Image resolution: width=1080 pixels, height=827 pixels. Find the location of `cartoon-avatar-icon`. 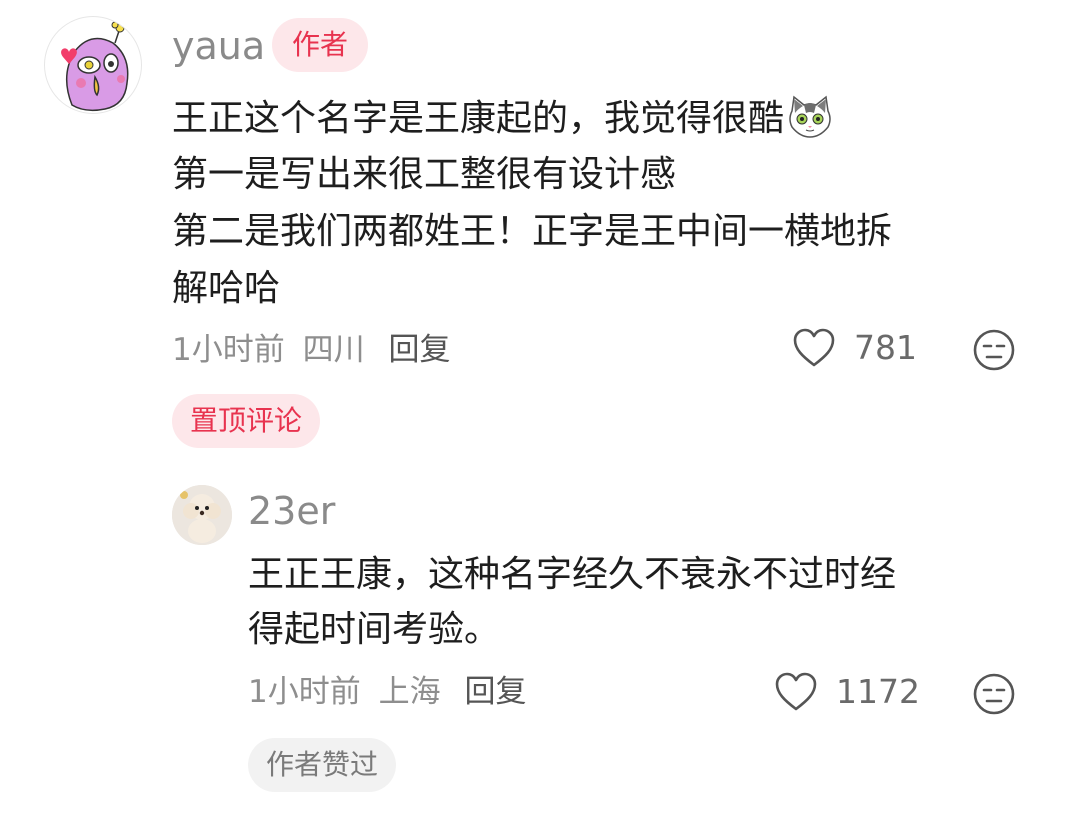

cartoon-avatar-icon is located at coordinates (95, 66).